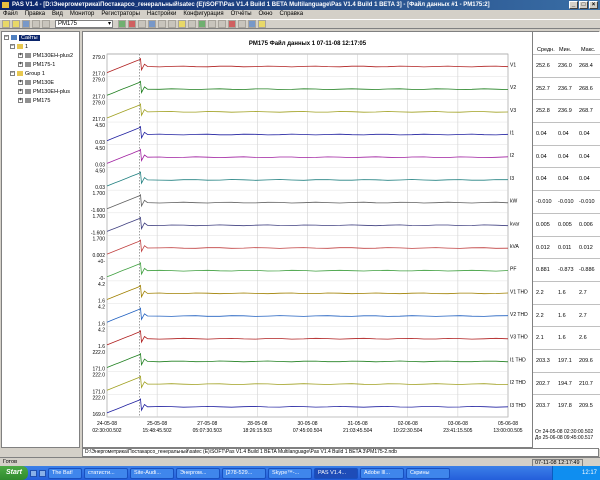 The width and height of the screenshot is (600, 480). I want to click on stats-max: 0.04, so click(584, 179).